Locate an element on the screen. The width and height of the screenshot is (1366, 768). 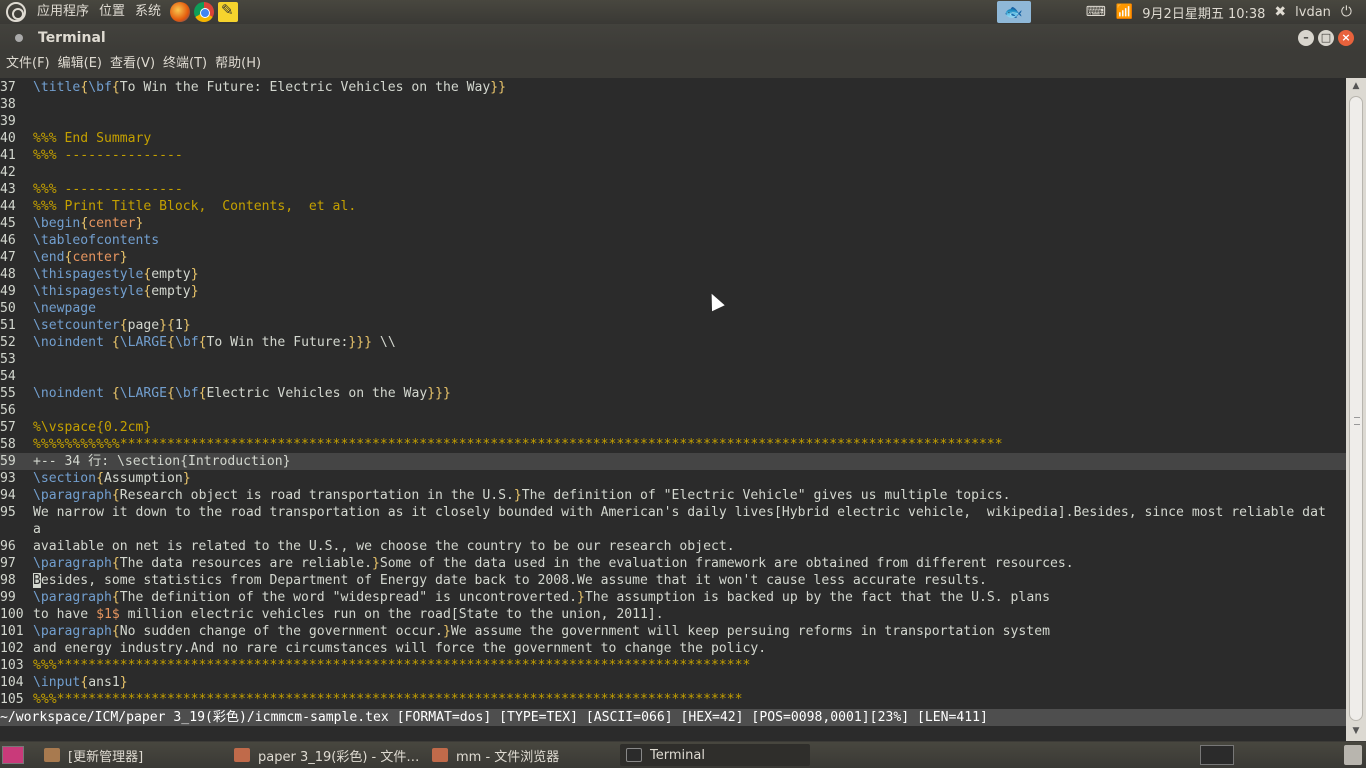
chrome-icon is located at coordinates (204, 12).